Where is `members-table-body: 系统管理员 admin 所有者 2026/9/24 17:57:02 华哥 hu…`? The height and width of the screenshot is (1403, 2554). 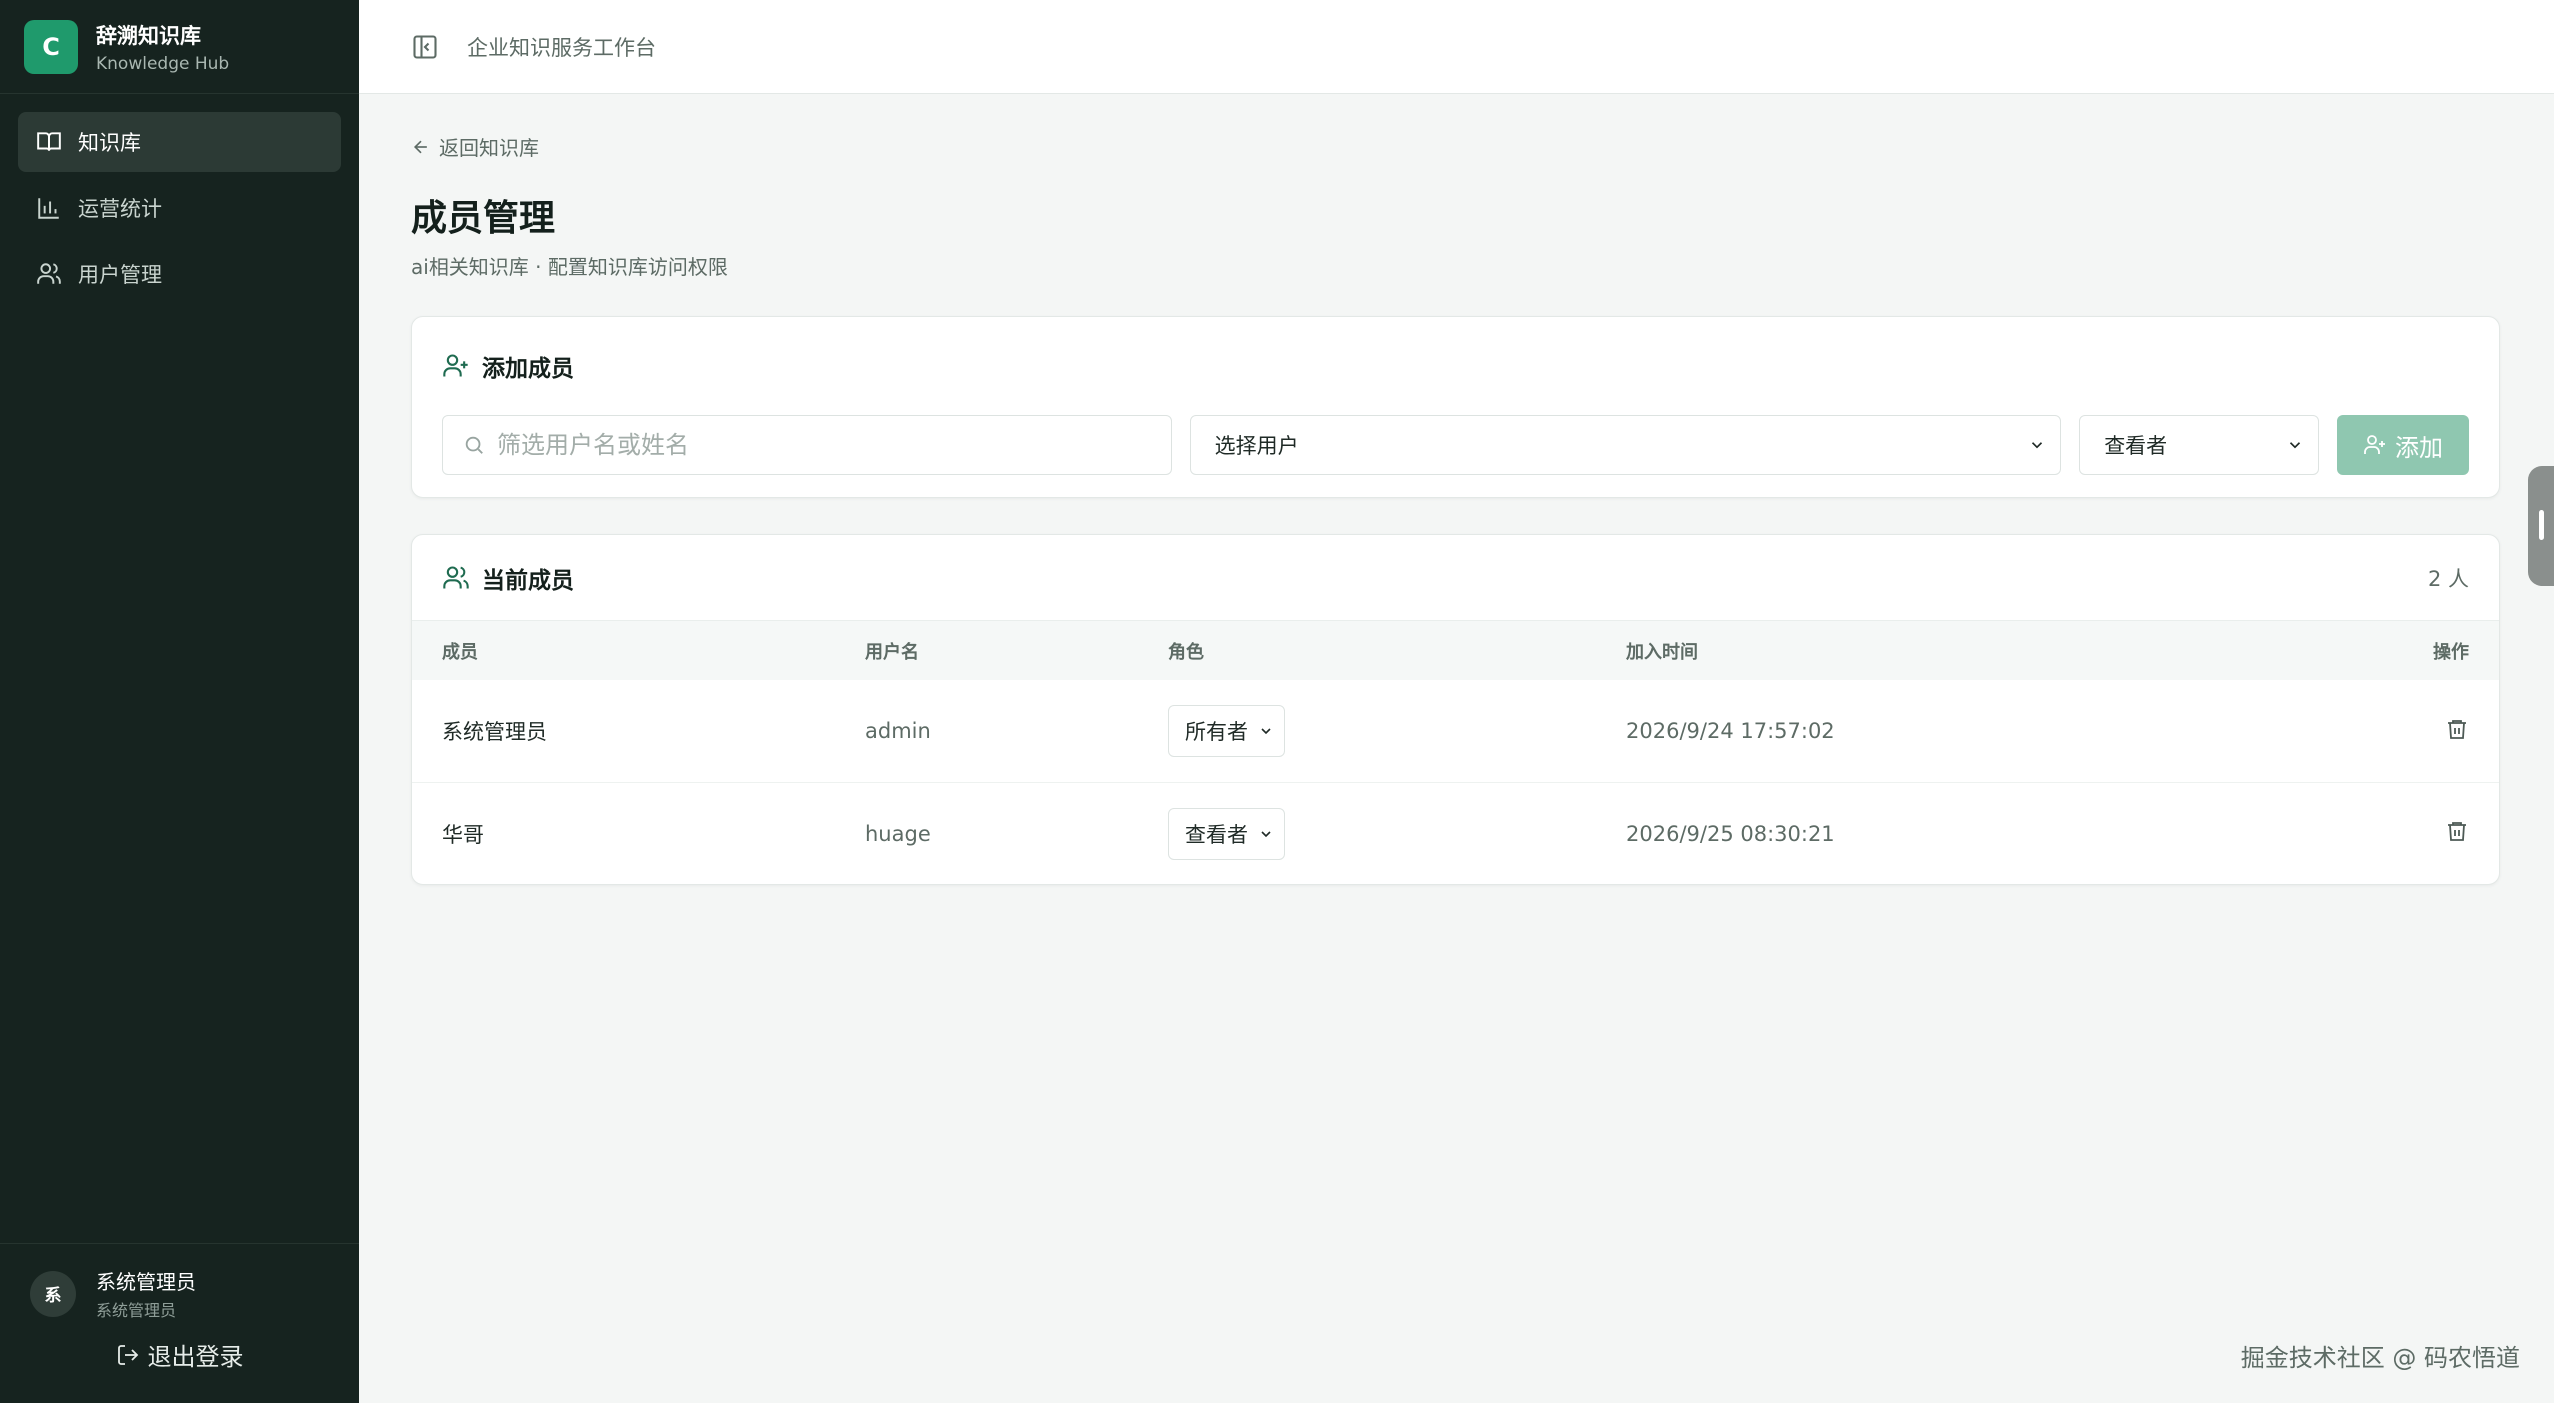
members-table-body: 系统管理员 admin 所有者 2026/9/24 17:57:02 华哥 hu… is located at coordinates (1455, 782).